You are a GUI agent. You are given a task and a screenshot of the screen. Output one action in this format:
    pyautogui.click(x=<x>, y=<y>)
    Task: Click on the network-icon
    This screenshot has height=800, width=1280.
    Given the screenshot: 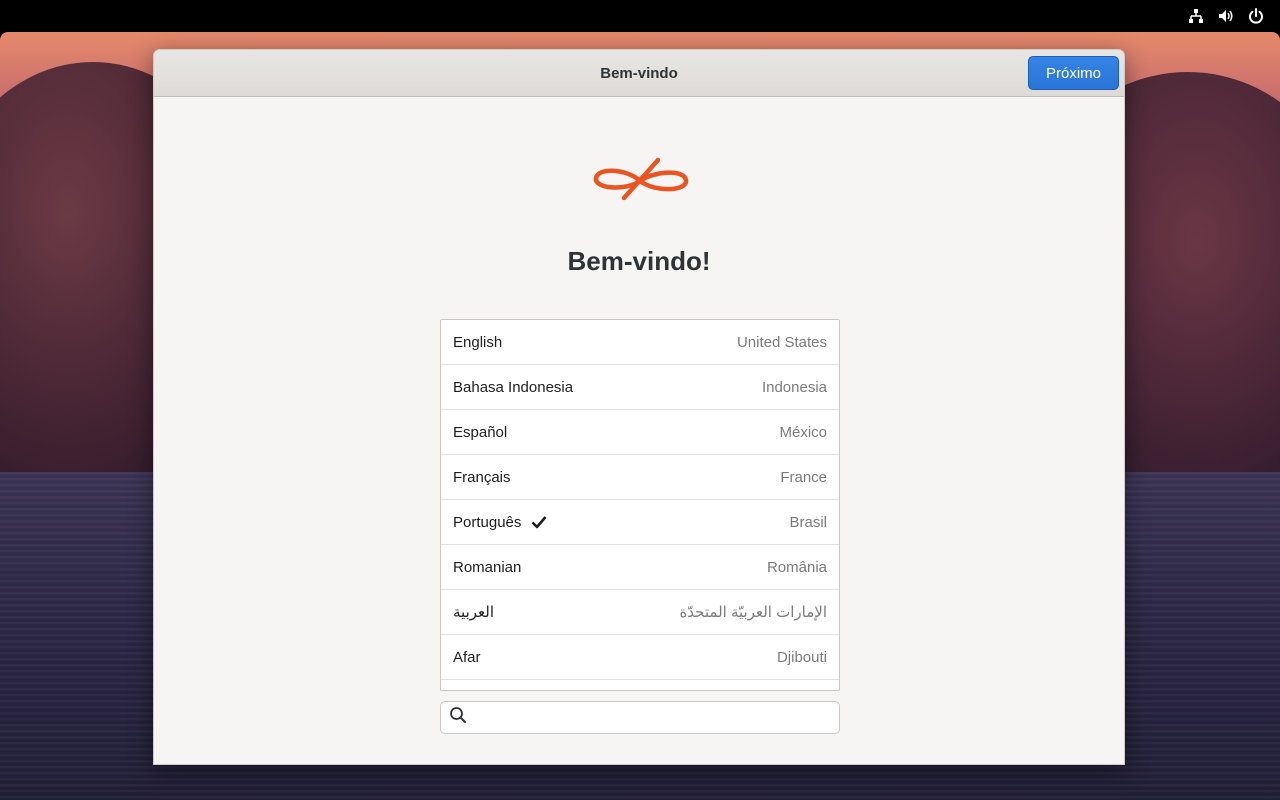 What is the action you would take?
    pyautogui.click(x=1196, y=16)
    